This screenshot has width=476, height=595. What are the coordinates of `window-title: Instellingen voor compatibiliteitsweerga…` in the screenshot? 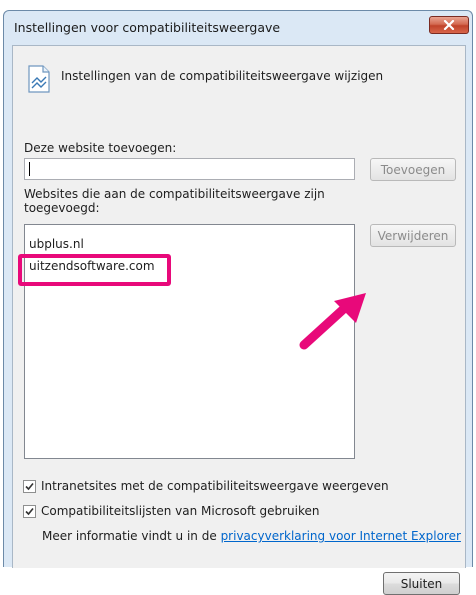 It's located at (147, 27).